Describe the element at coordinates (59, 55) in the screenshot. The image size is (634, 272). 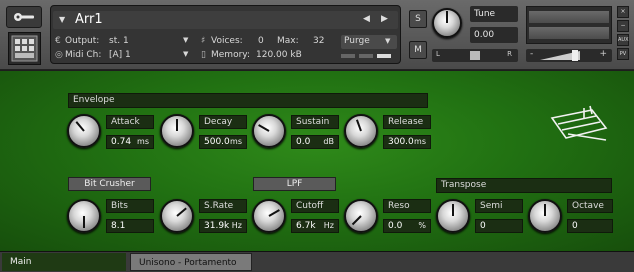
I see `midi-icon: ◎` at that location.